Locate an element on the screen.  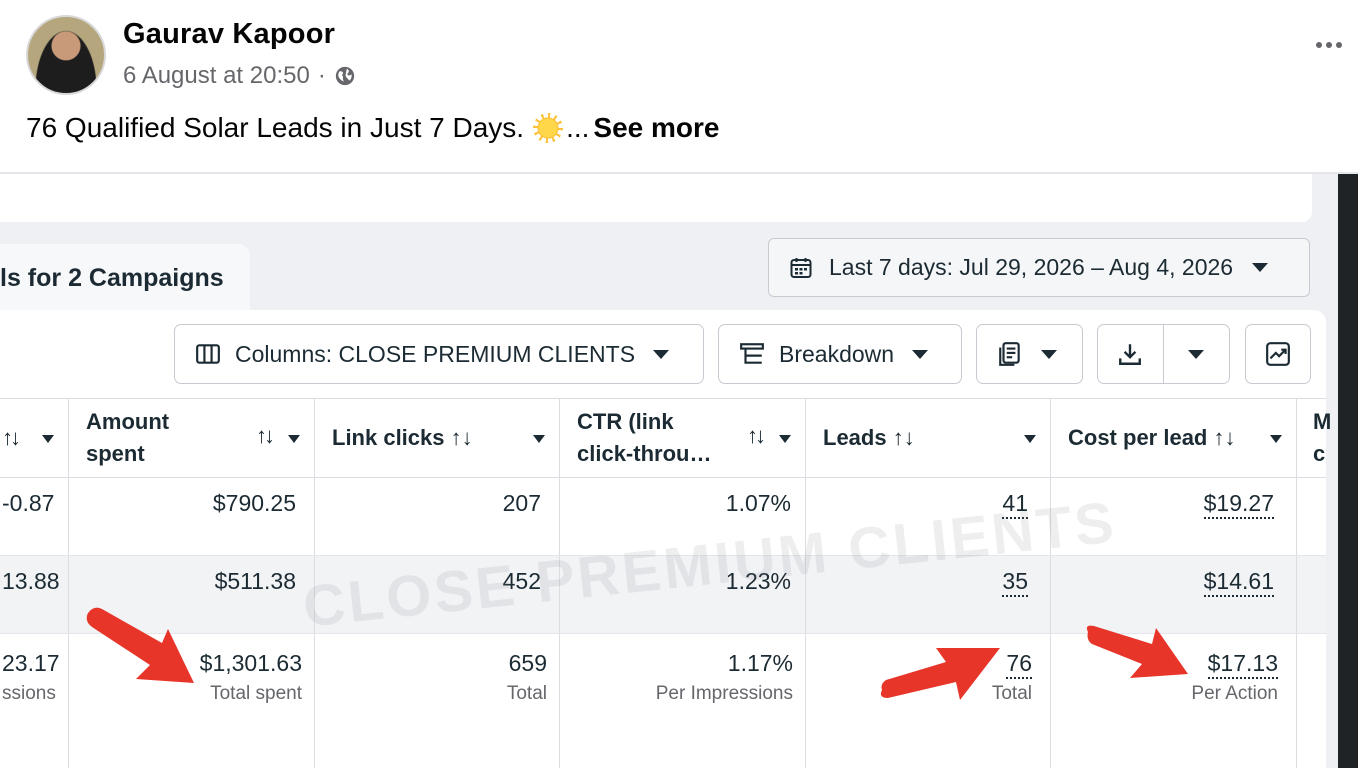
post-meta: 6 August at 20:50 · is located at coordinates (239, 76).